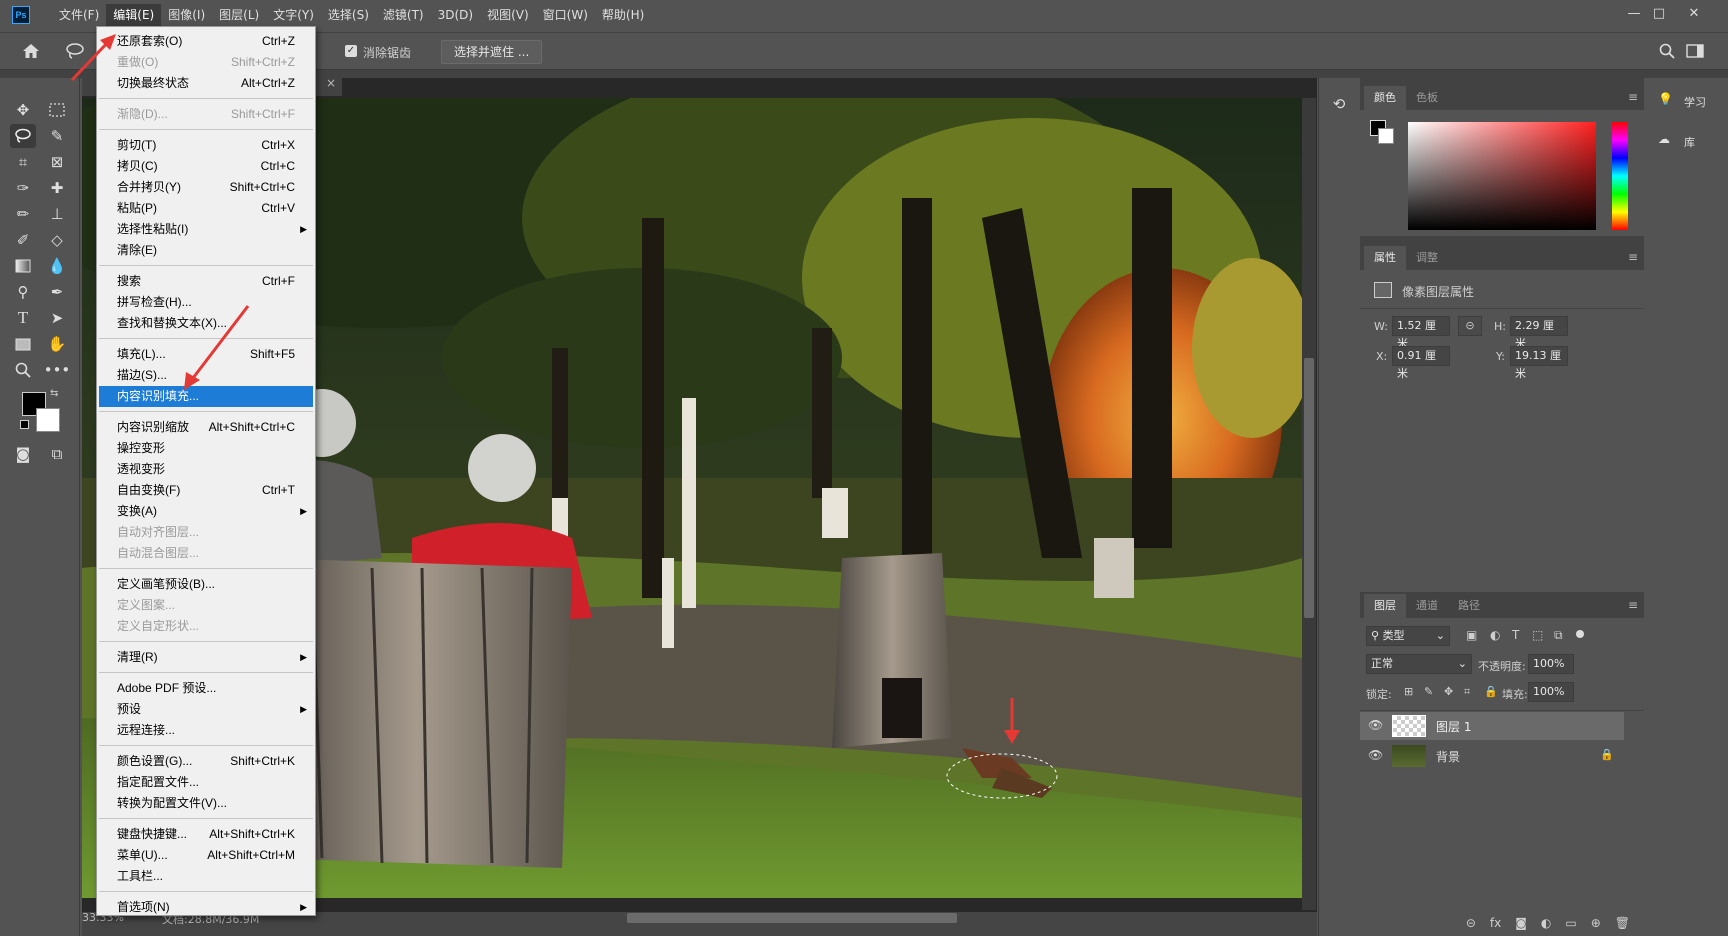 This screenshot has height=936, width=1728. I want to click on menu-item: 键盘快捷键... Alt+Shift+Ctrl+K, so click(206, 834).